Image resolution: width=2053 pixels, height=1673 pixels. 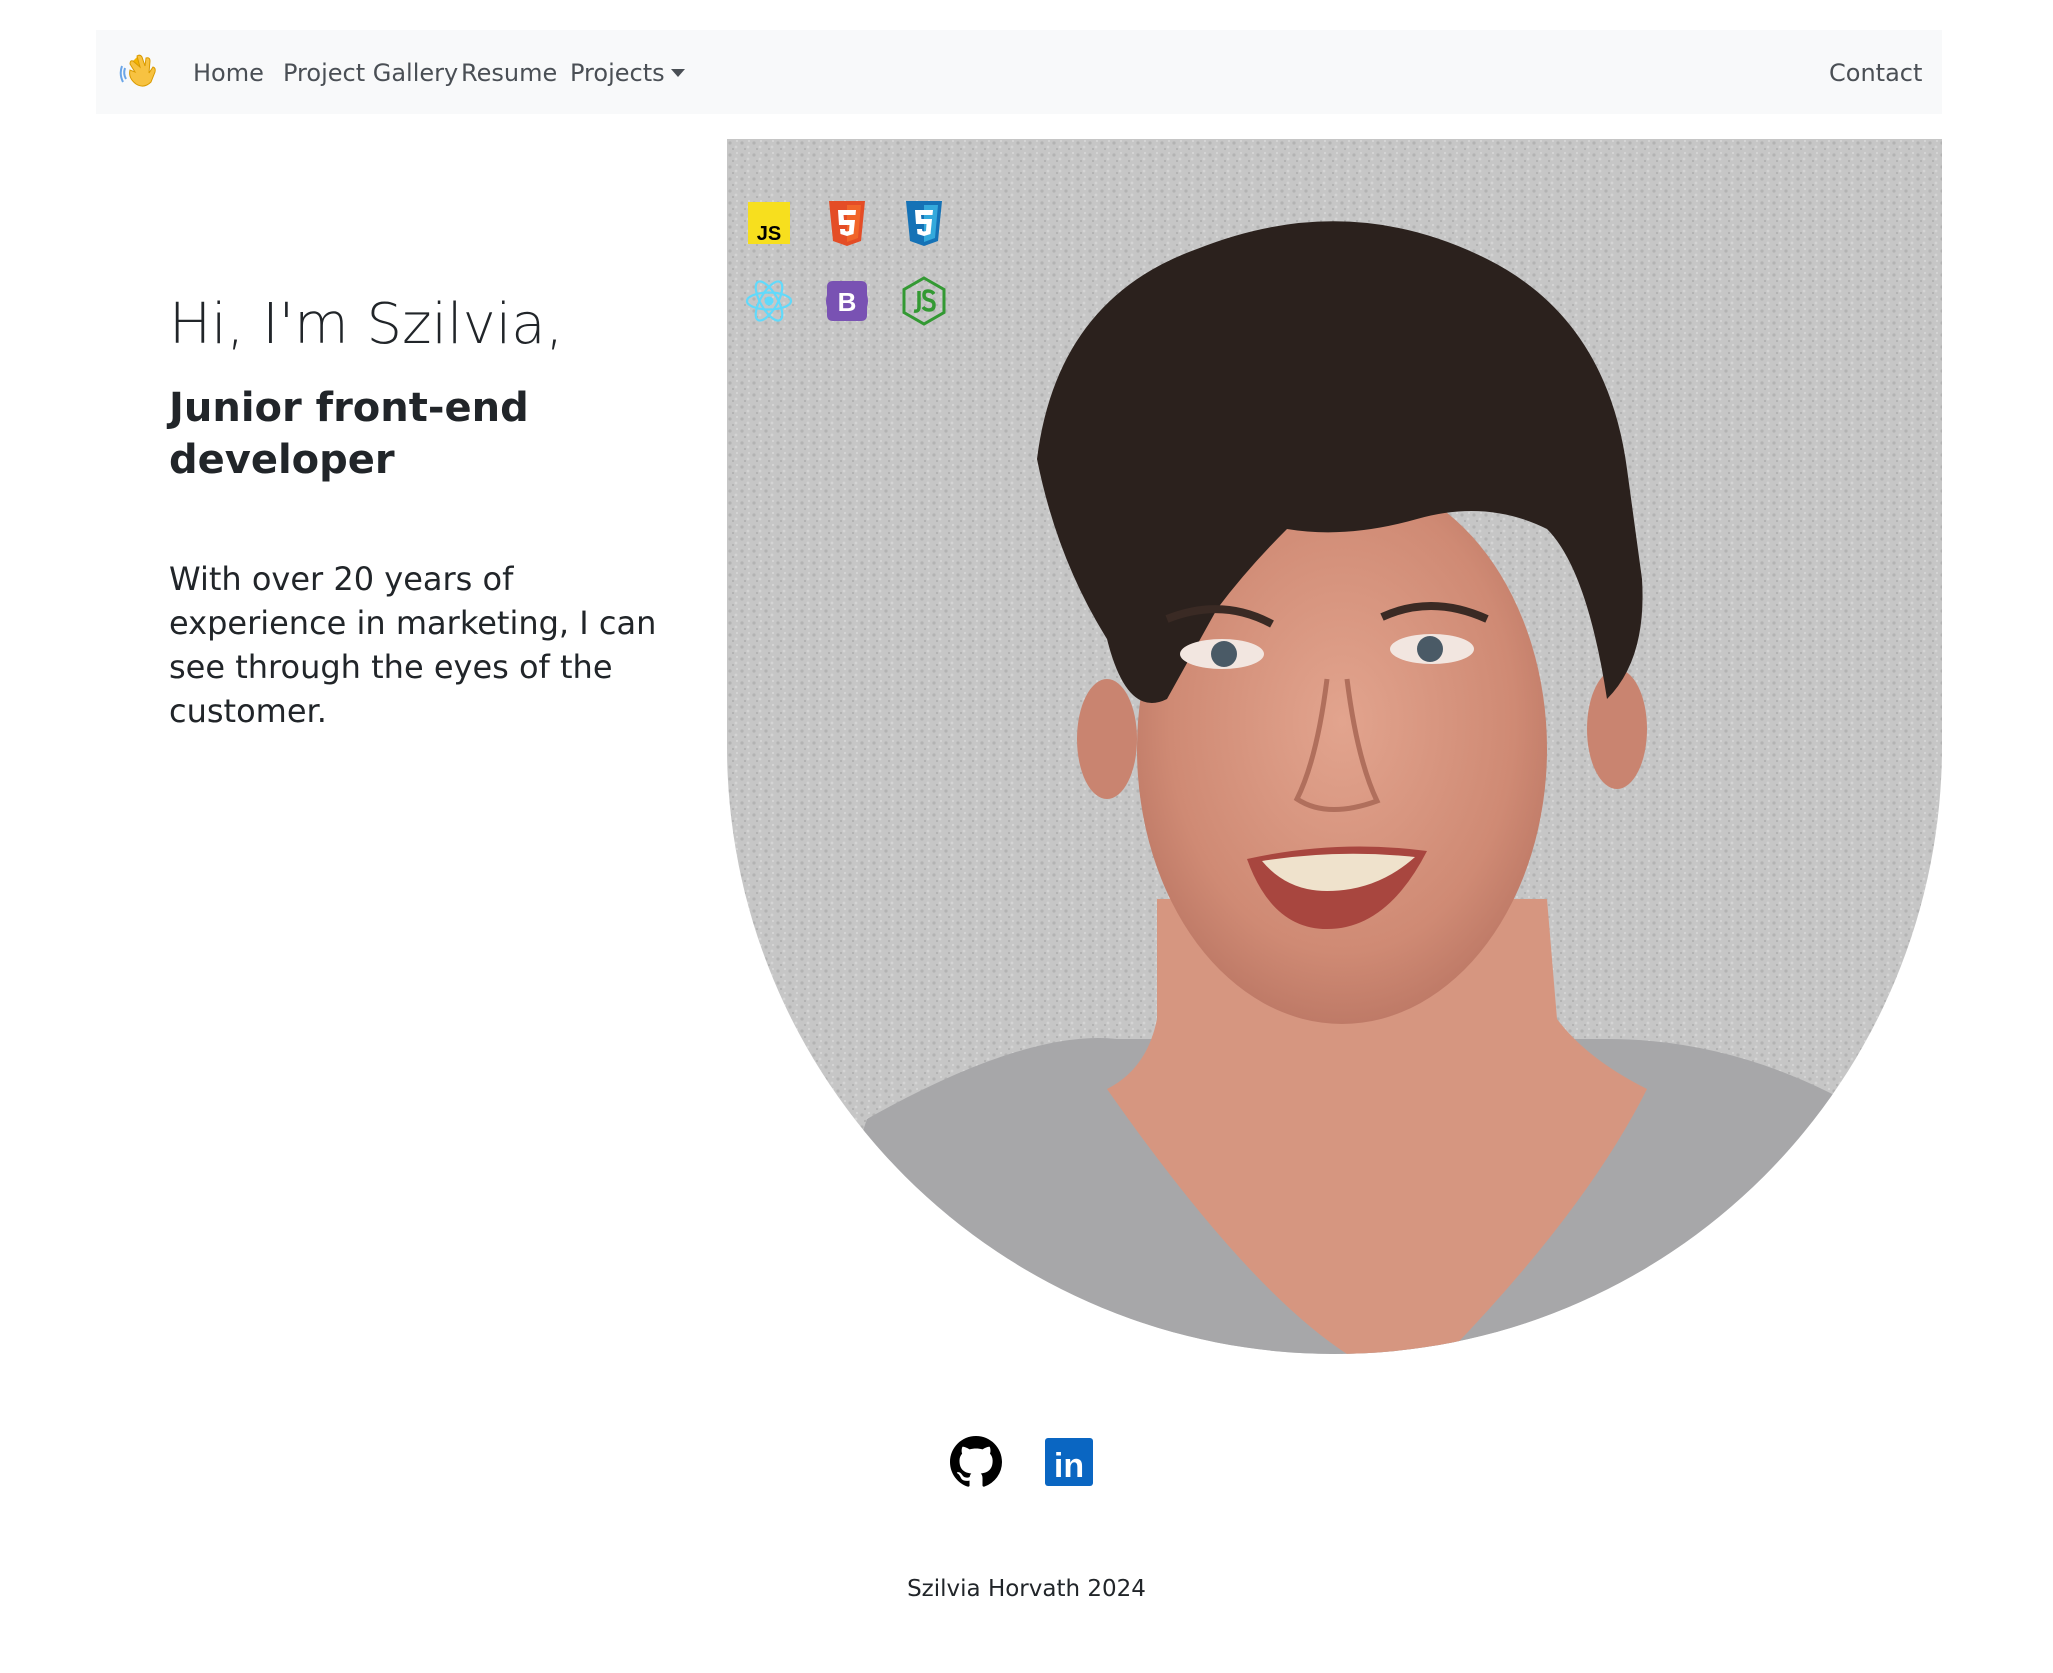 I want to click on js-badge-text: JS, so click(x=769, y=234).